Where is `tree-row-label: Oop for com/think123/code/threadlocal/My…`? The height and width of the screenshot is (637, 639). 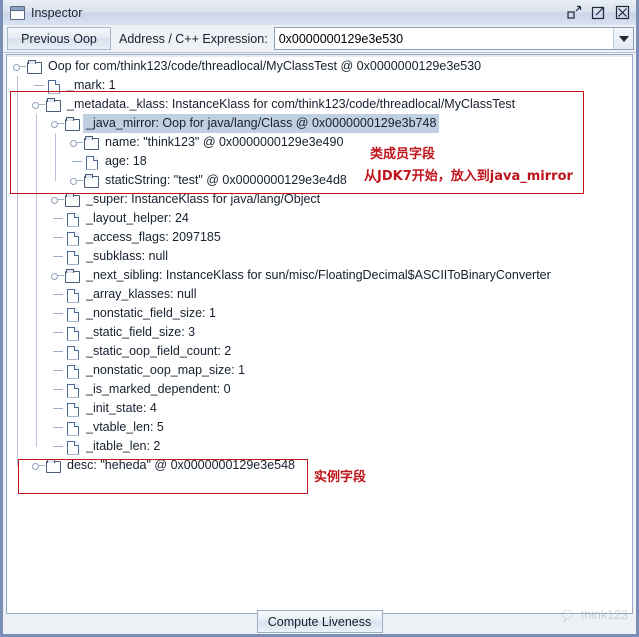
tree-row-label: Oop for com/think123/code/threadlocal/My… is located at coordinates (265, 66).